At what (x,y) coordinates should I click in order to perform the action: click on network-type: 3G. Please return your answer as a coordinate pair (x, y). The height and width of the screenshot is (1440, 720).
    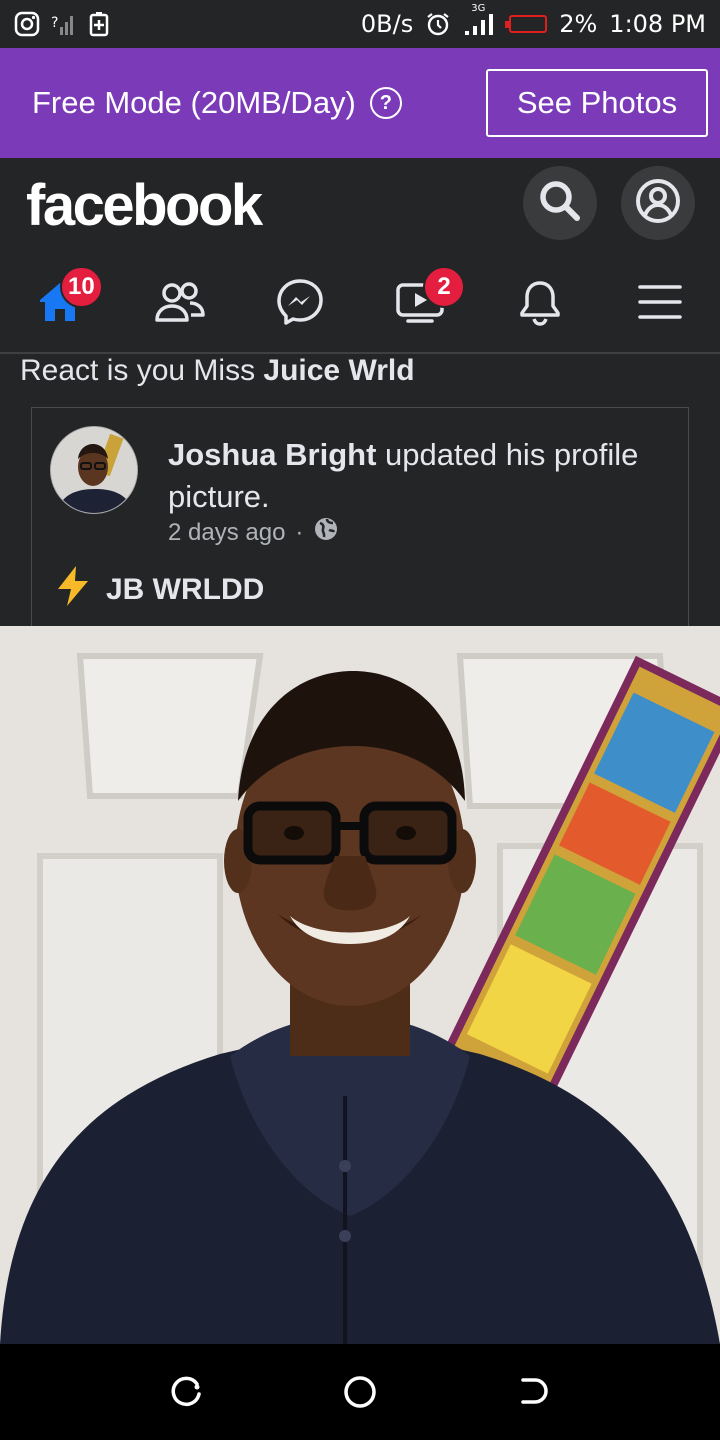
    Looking at the image, I should click on (478, 8).